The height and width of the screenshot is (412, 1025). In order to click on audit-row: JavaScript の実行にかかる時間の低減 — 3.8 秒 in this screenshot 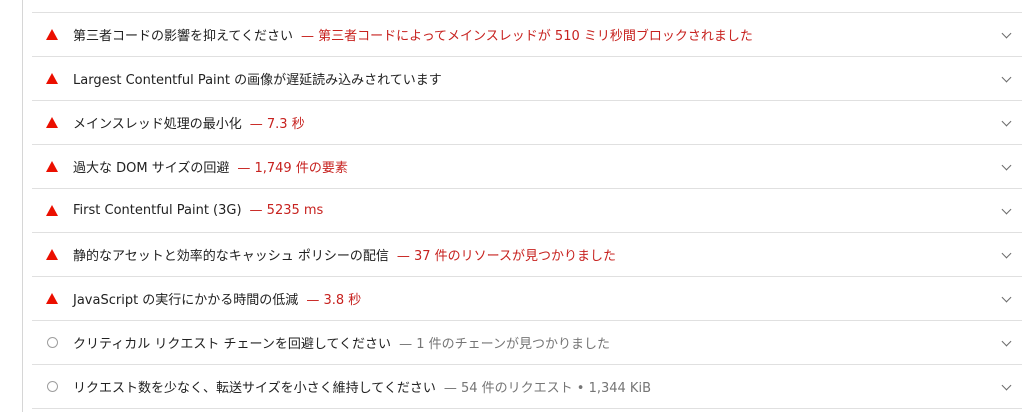, I will do `click(527, 299)`.